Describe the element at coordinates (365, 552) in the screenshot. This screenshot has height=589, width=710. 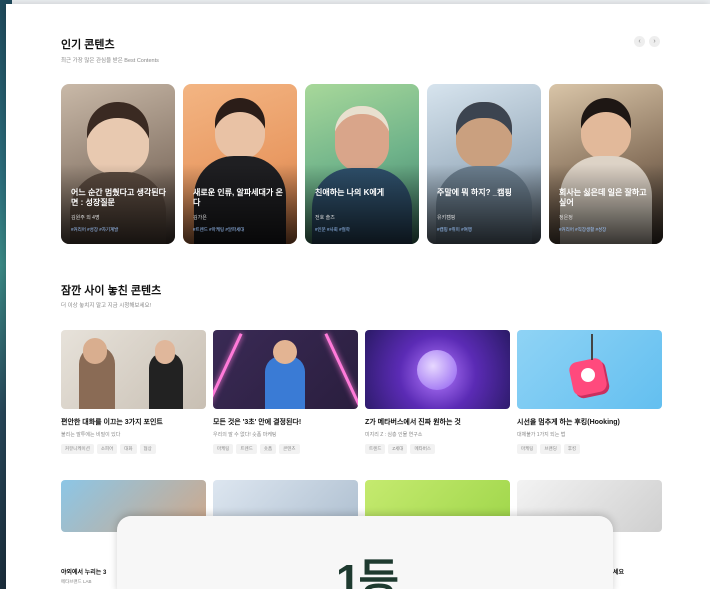
I see `popup-panel: 1등` at that location.